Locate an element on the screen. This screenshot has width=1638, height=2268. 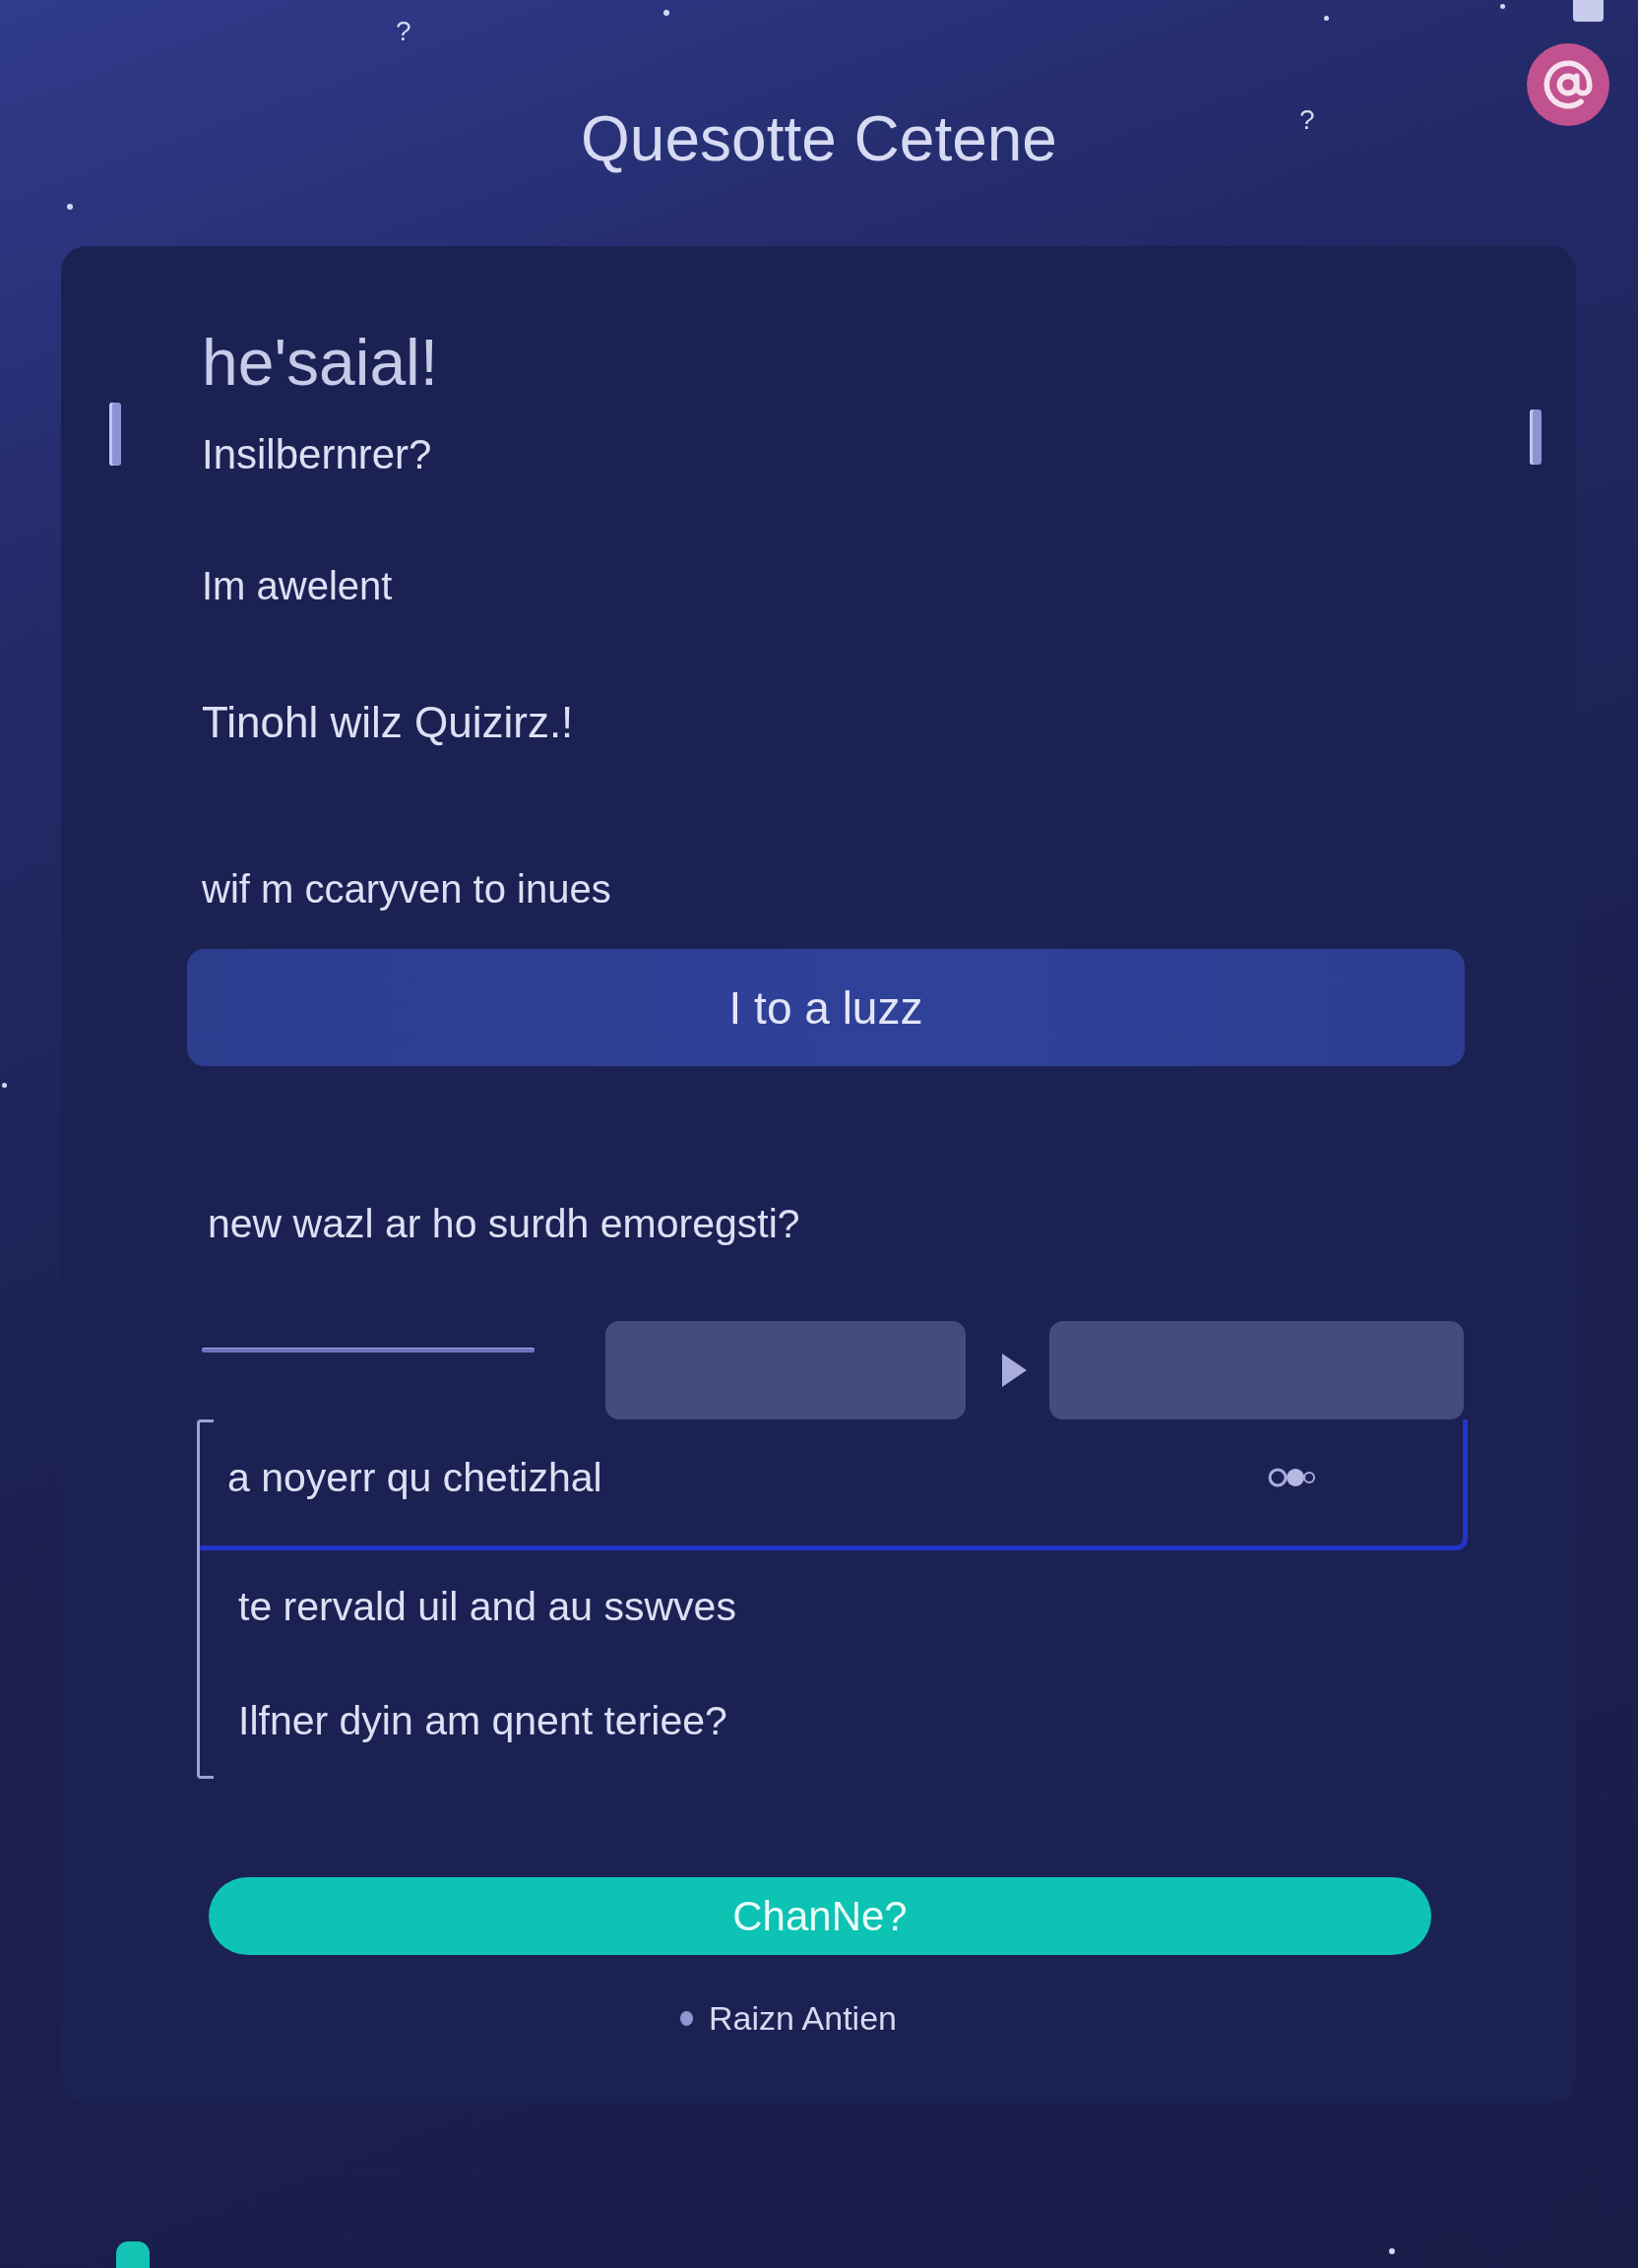
page-title: Quesotte Cetene is located at coordinates (819, 138).